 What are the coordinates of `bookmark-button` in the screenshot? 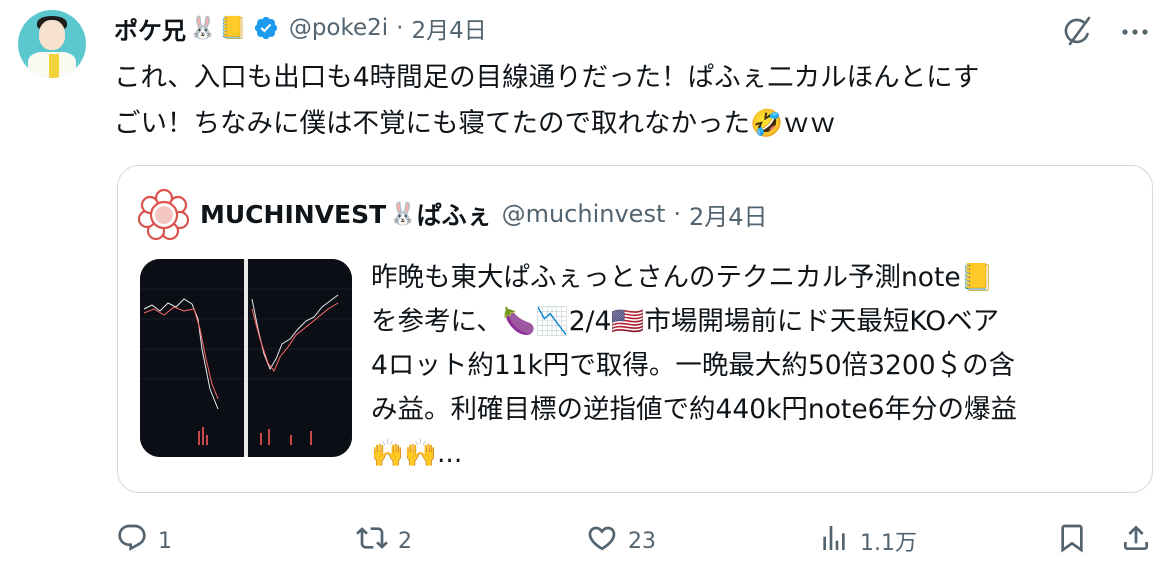 It's located at (1072, 541).